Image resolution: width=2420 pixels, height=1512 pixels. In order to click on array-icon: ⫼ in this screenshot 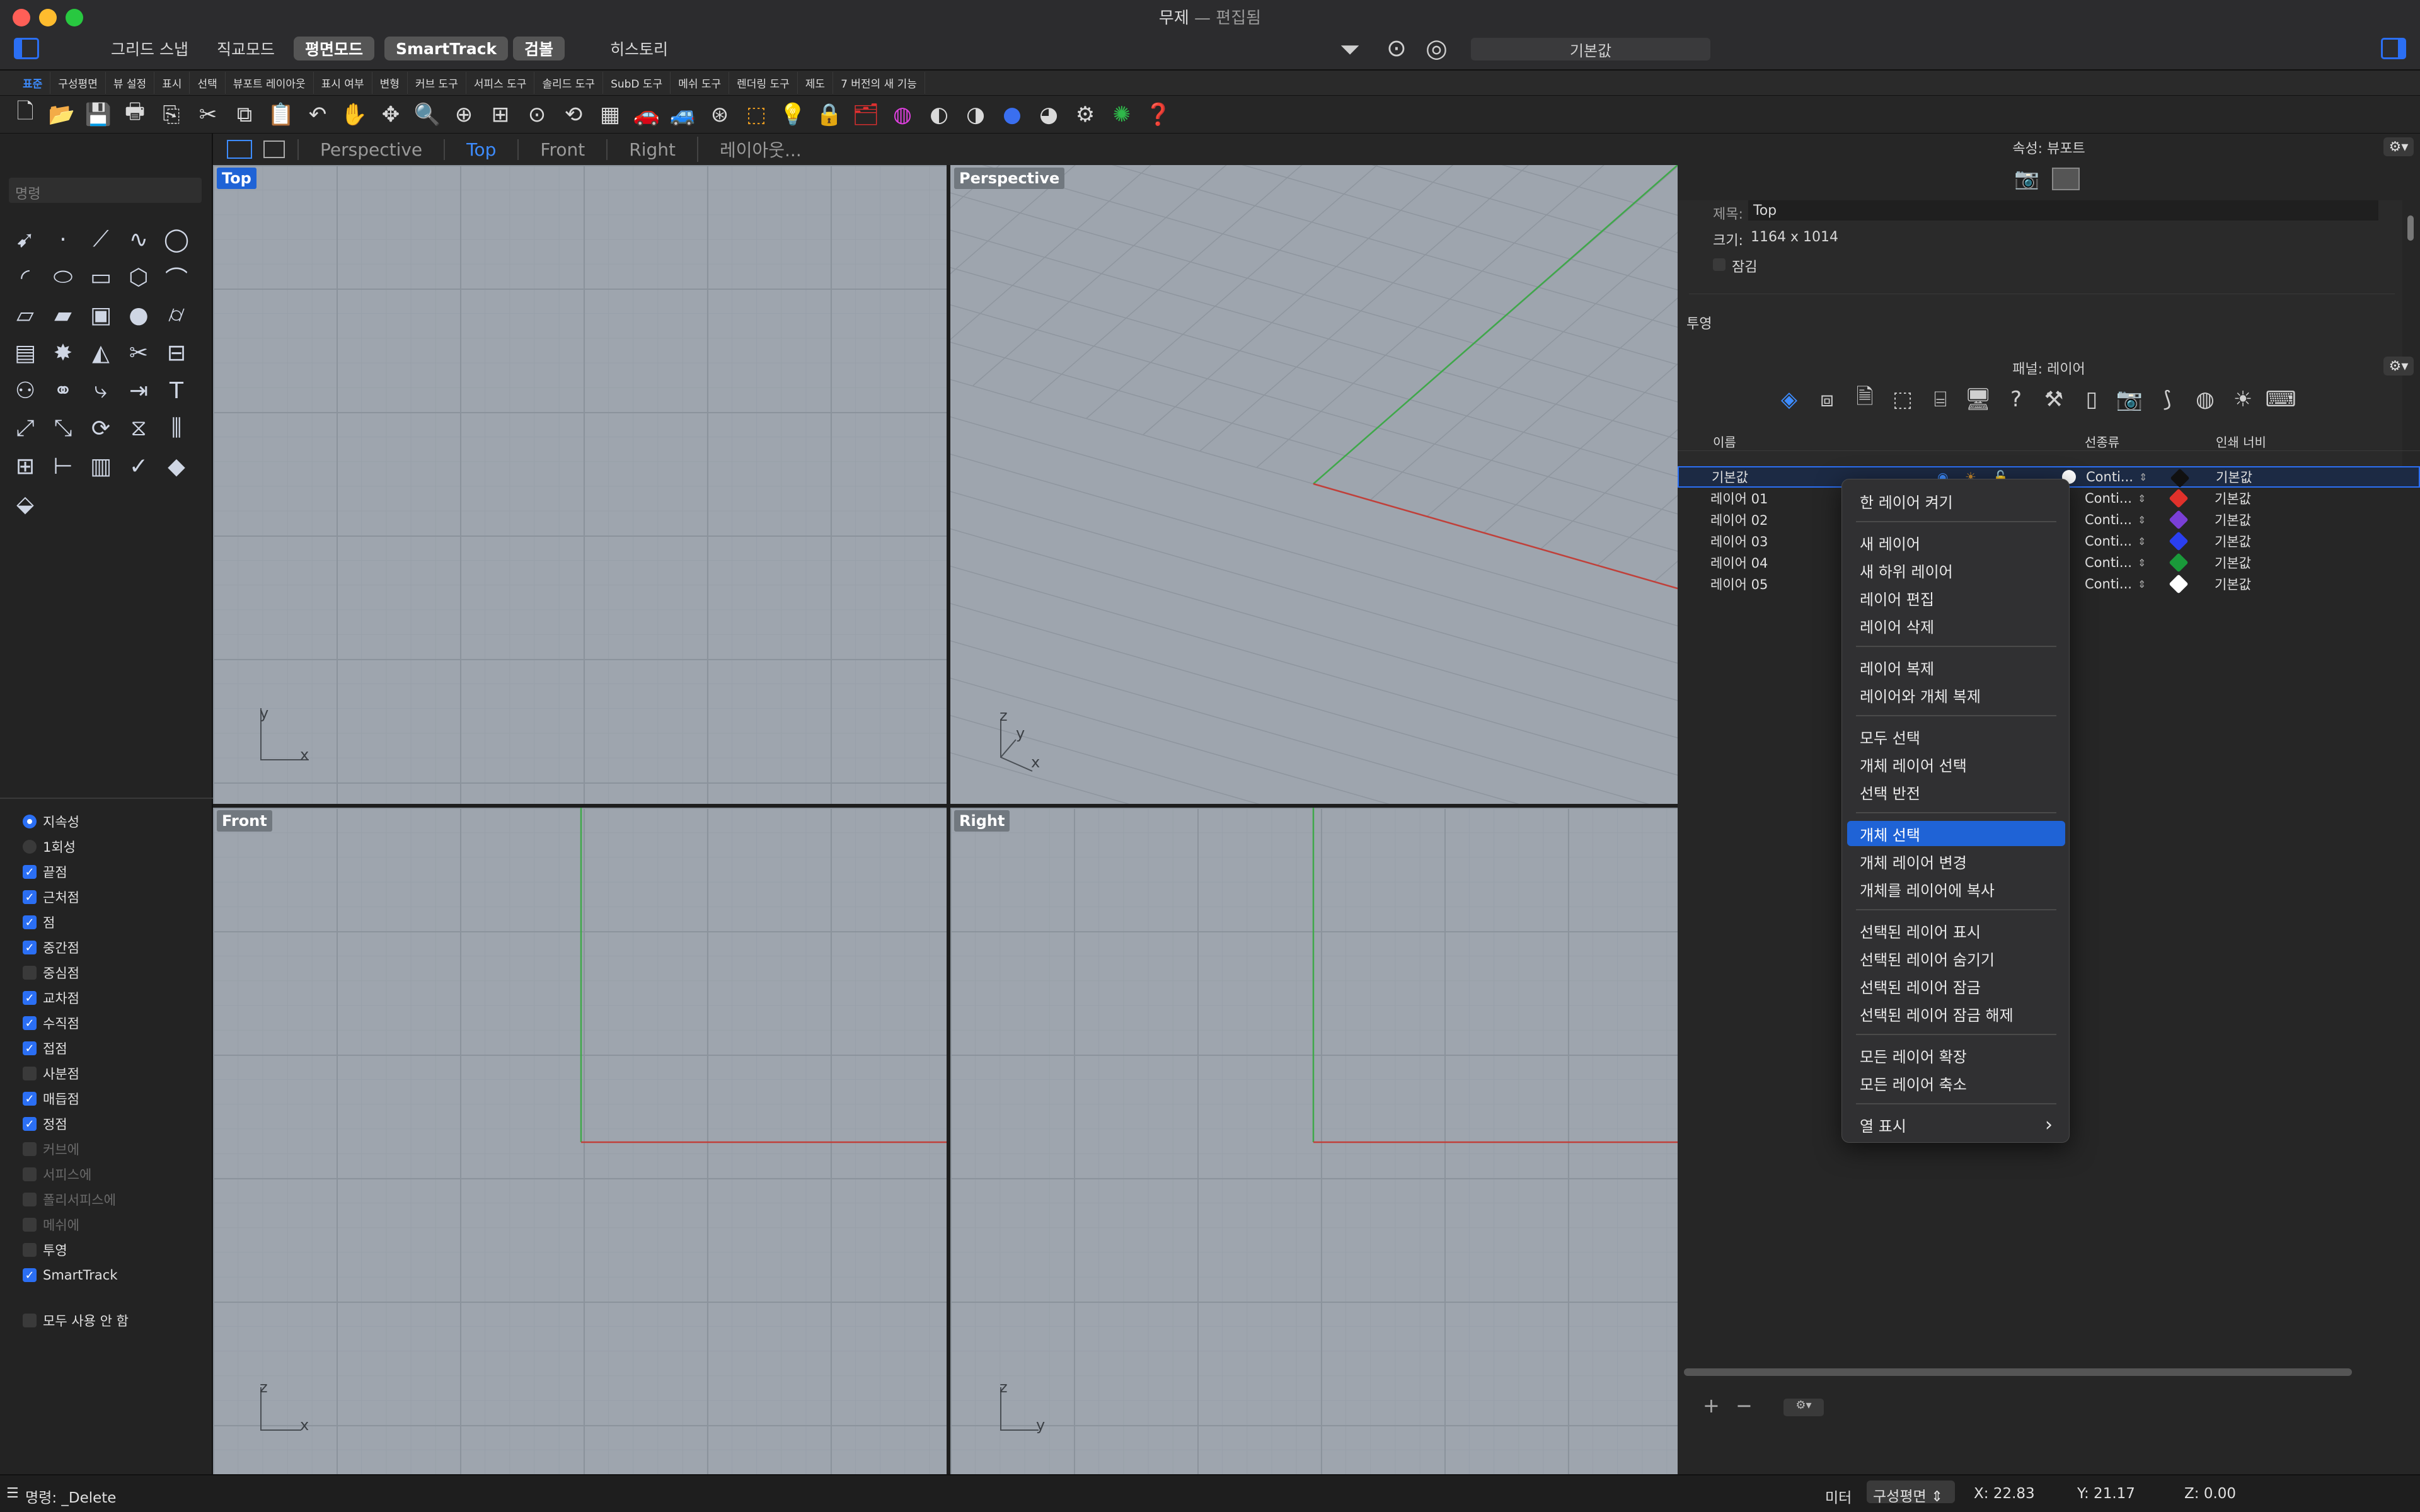, I will do `click(177, 428)`.